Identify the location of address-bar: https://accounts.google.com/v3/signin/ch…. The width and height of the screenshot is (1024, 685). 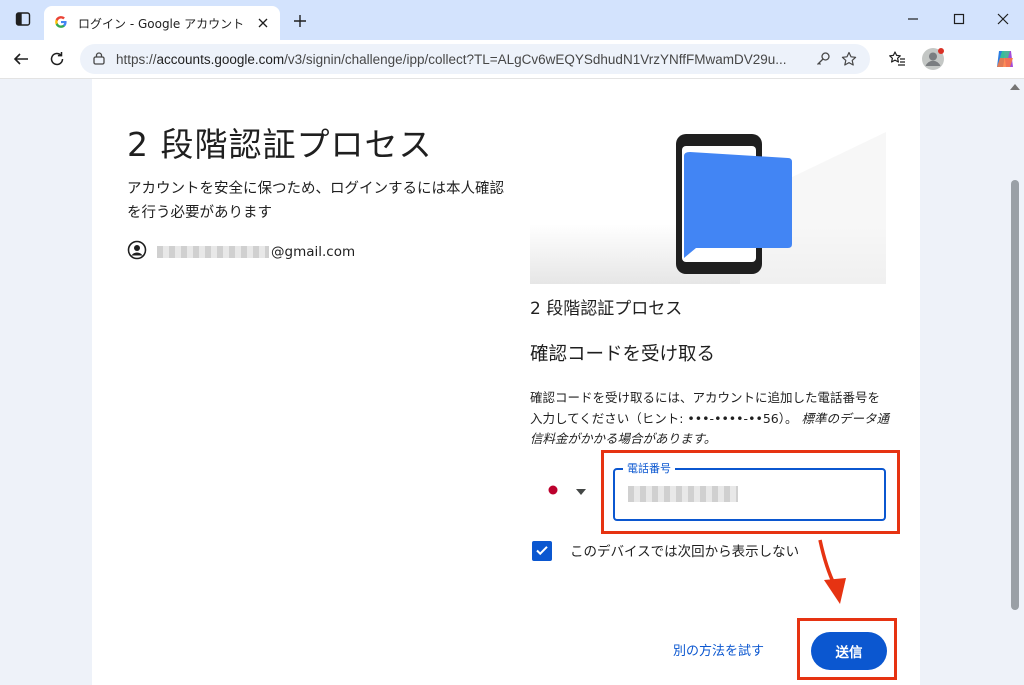
(475, 59).